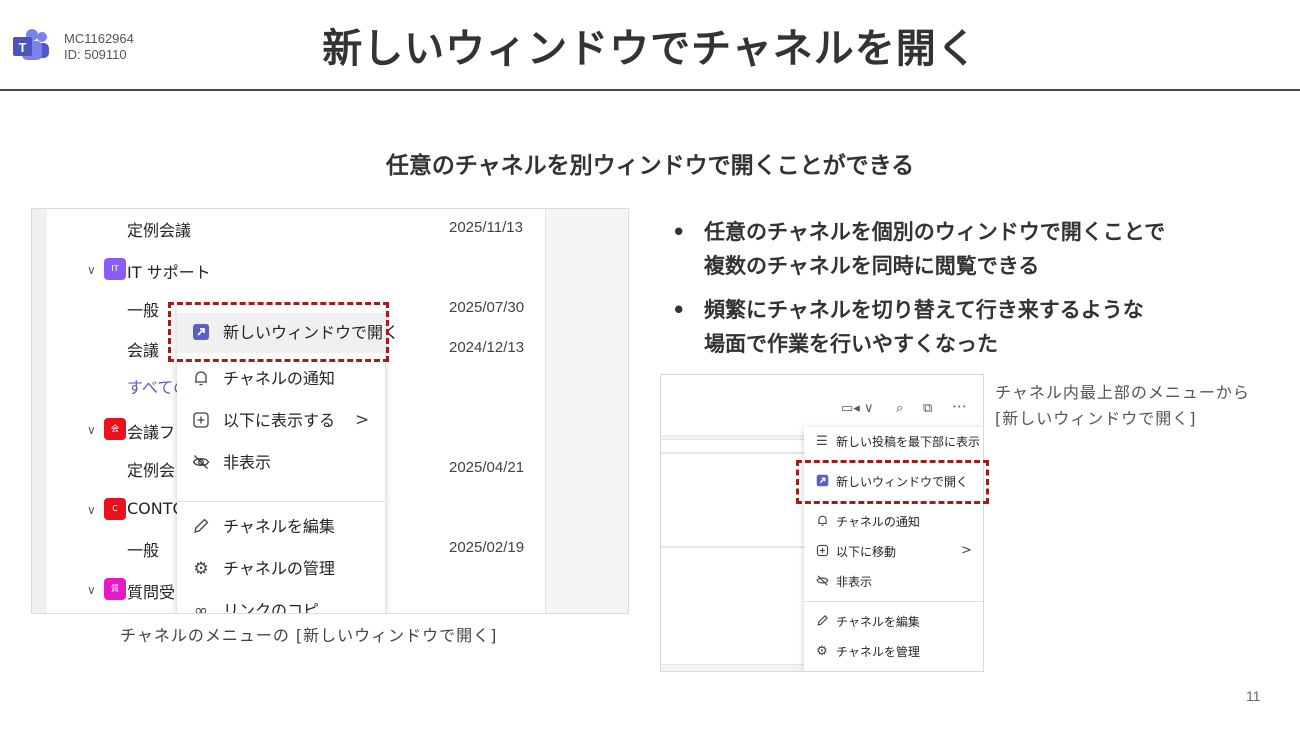 The image size is (1300, 731). What do you see at coordinates (1096, 418) in the screenshot?
I see `caption-line: [新しいウィンドウで開く]` at bounding box center [1096, 418].